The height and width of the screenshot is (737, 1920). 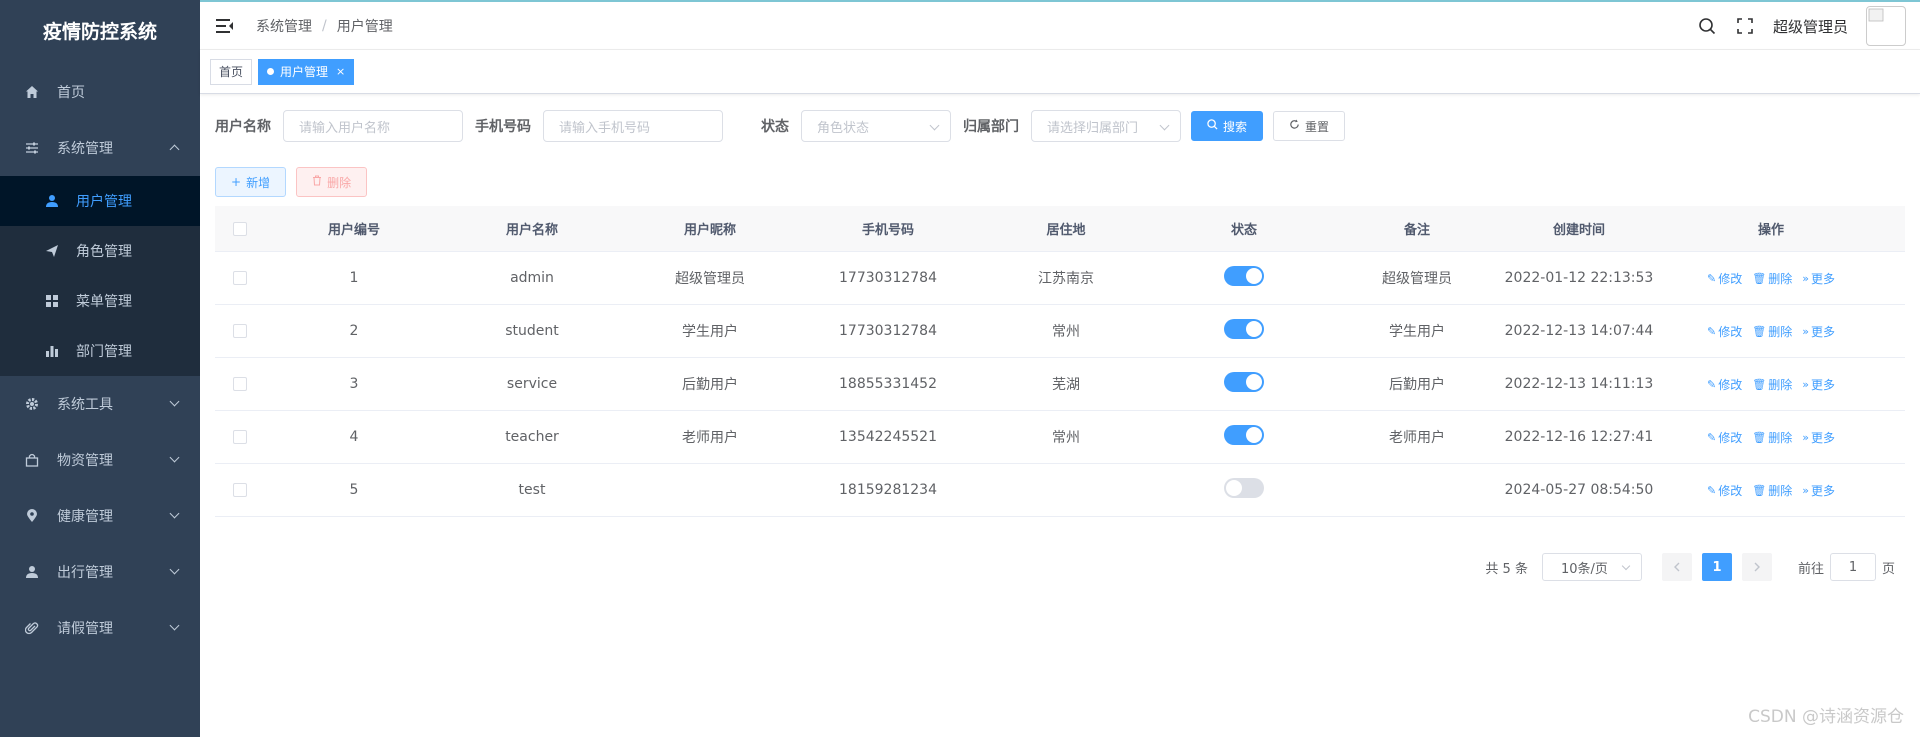 What do you see at coordinates (364, 26) in the screenshot?
I see `breadcrumb-item-current: 用户管理` at bounding box center [364, 26].